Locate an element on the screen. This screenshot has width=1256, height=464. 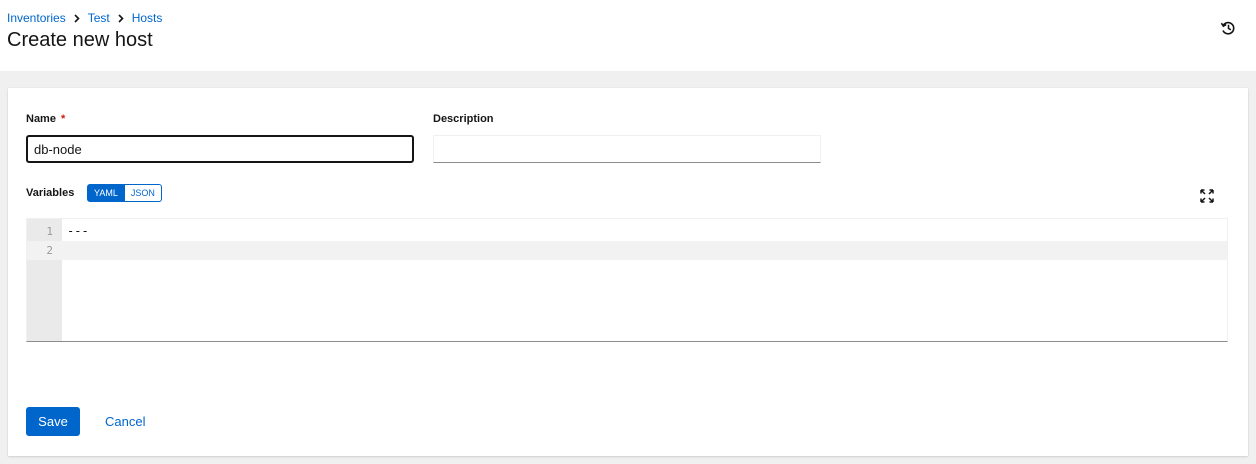
variables-format-toggle: YAML JSON is located at coordinates (124, 193).